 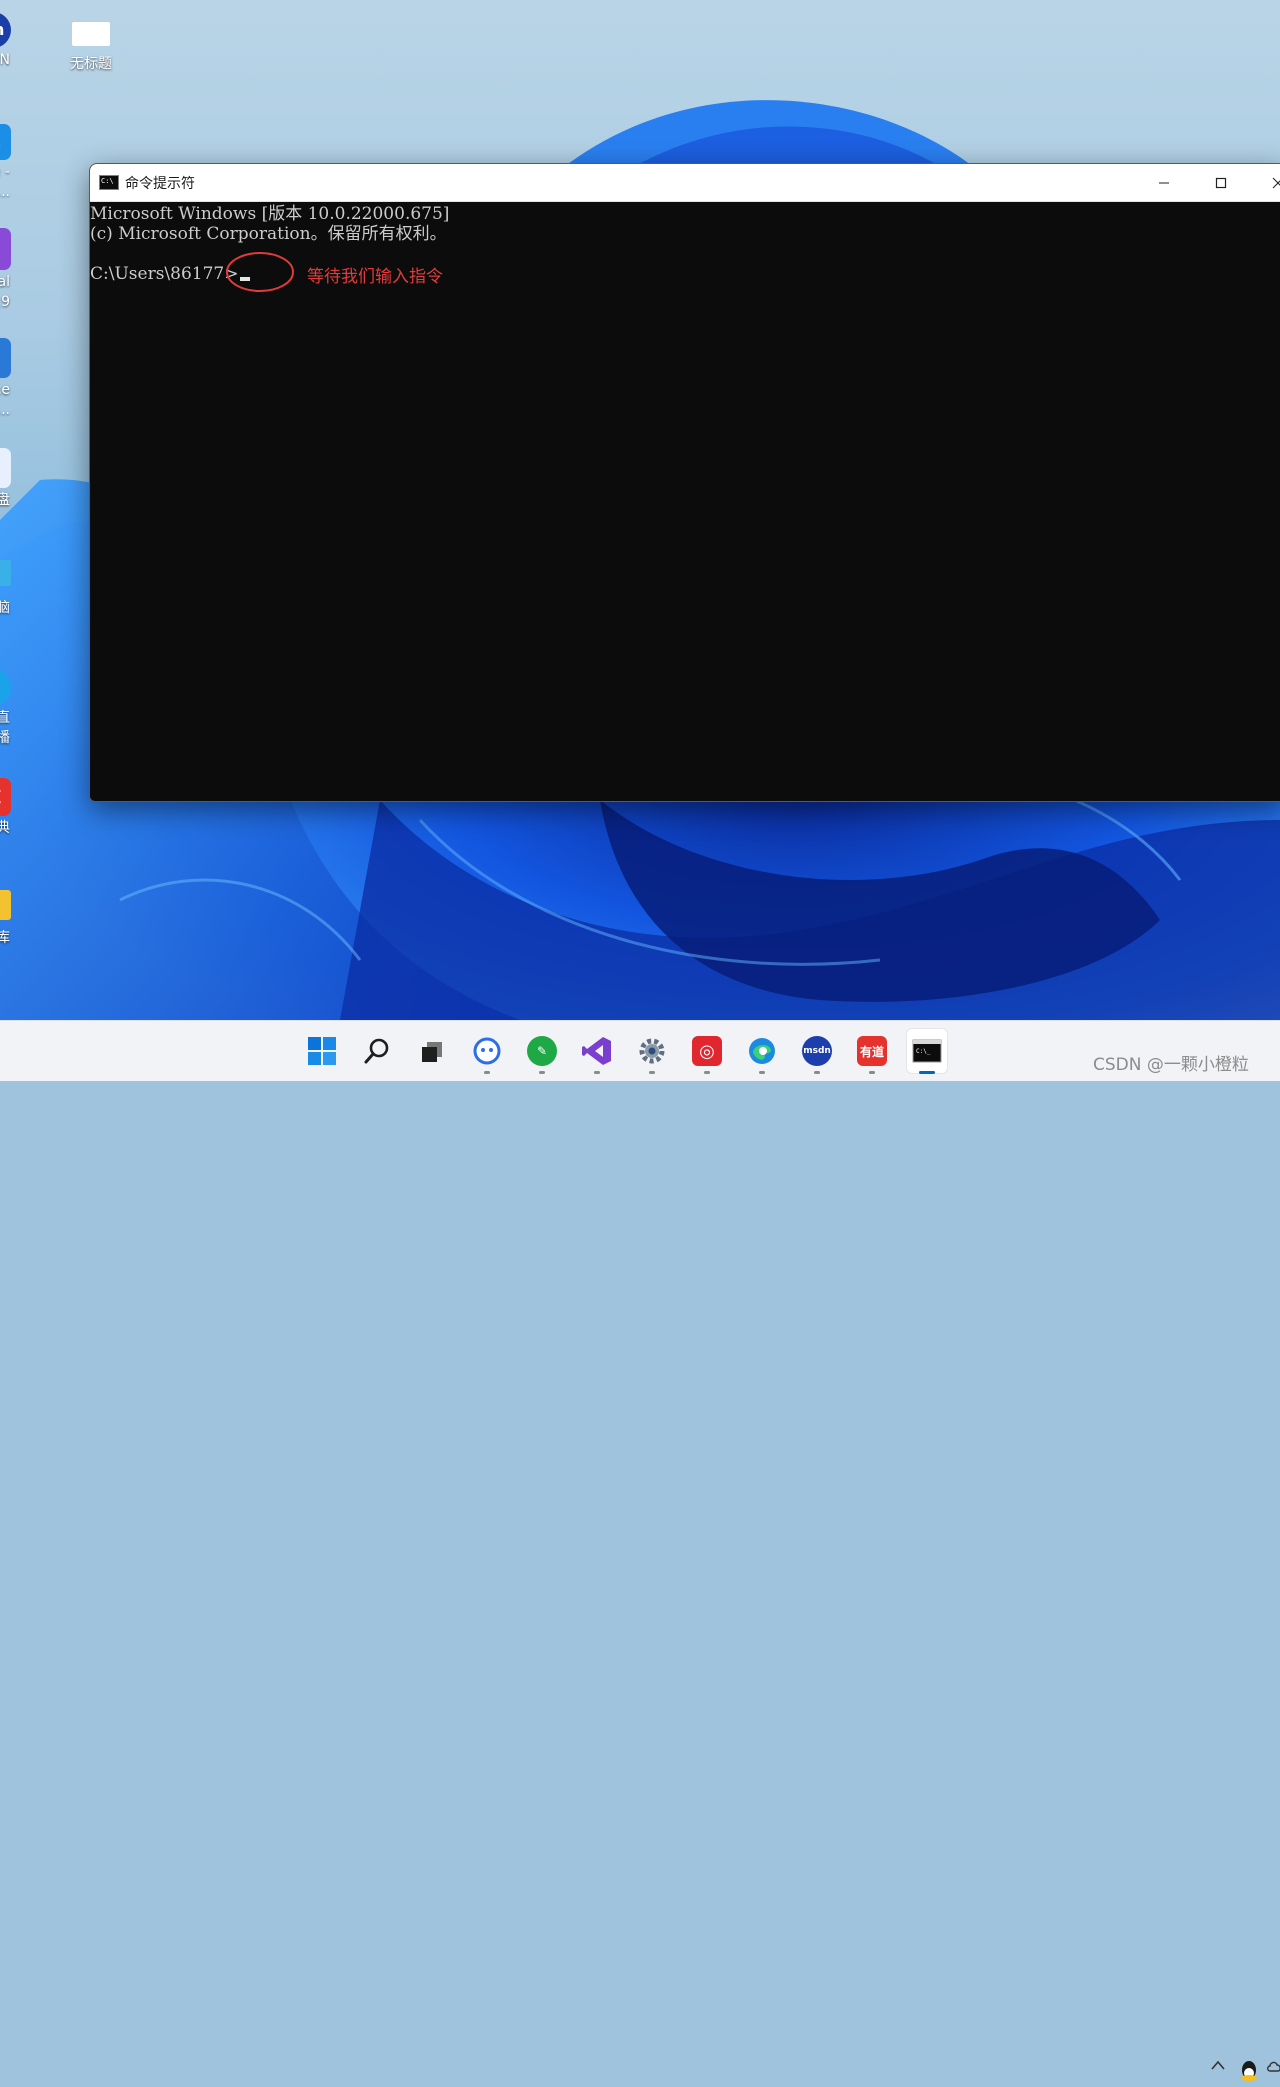 I want to click on search-icon, so click(x=376, y=1051).